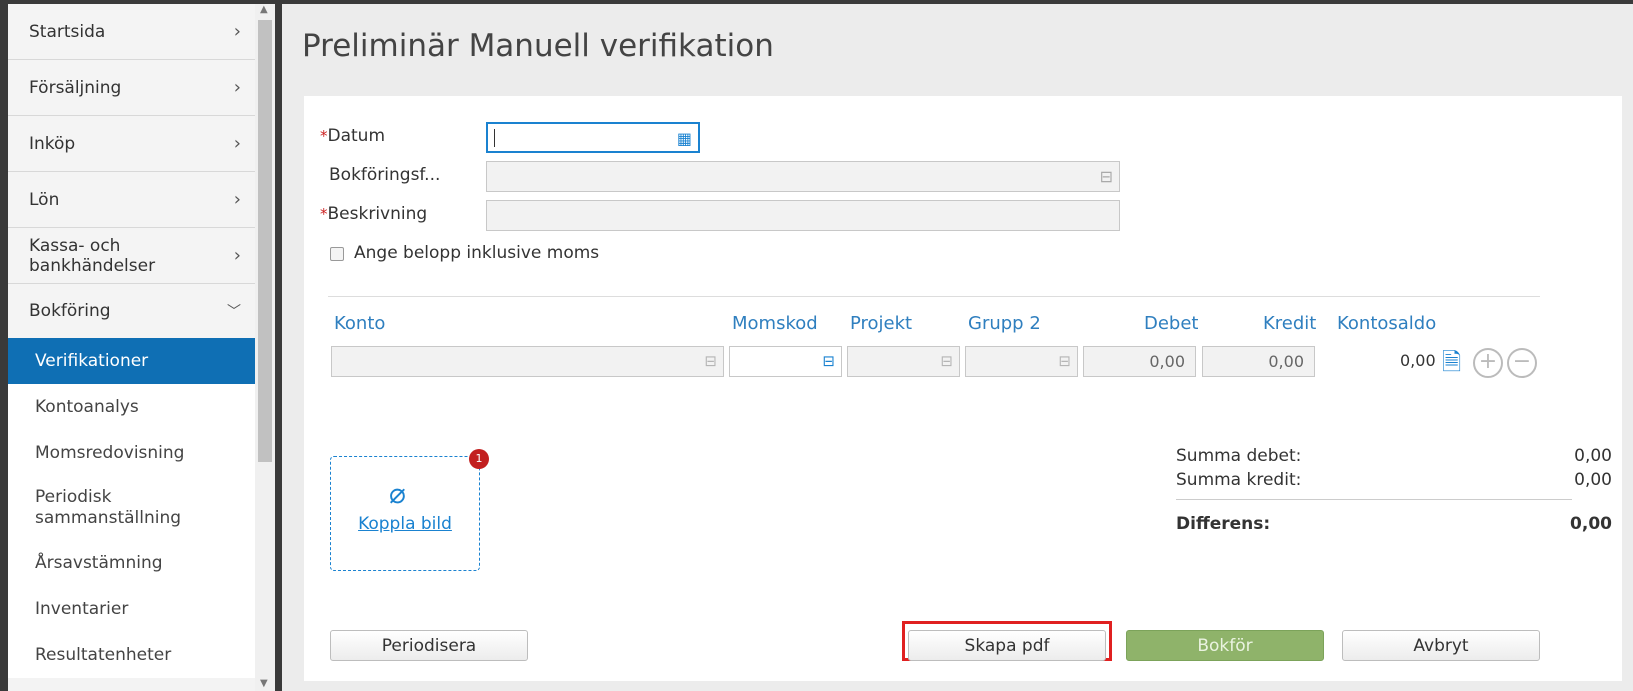 The image size is (1633, 691). I want to click on sidebar-subitem-inventarier: Inventarier, so click(131, 609).